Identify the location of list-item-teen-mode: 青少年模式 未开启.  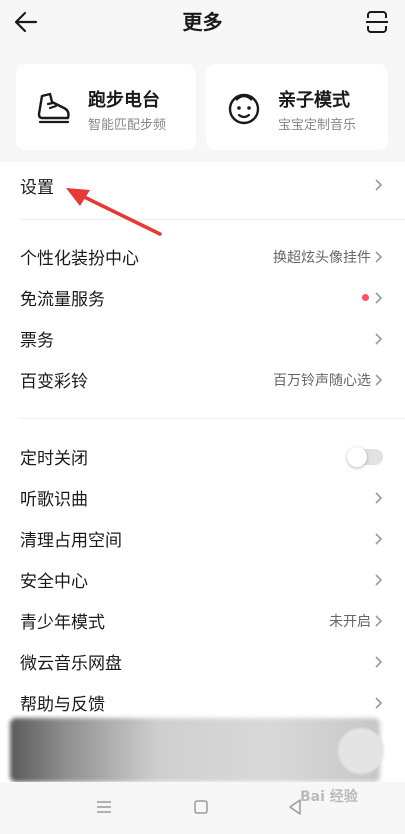
(202, 620).